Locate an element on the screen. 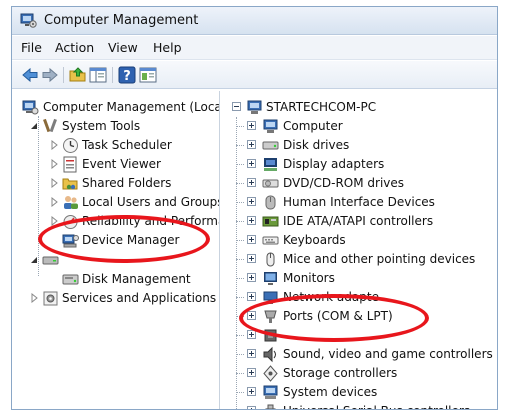  device-category-computer: Computer is located at coordinates (359, 126).